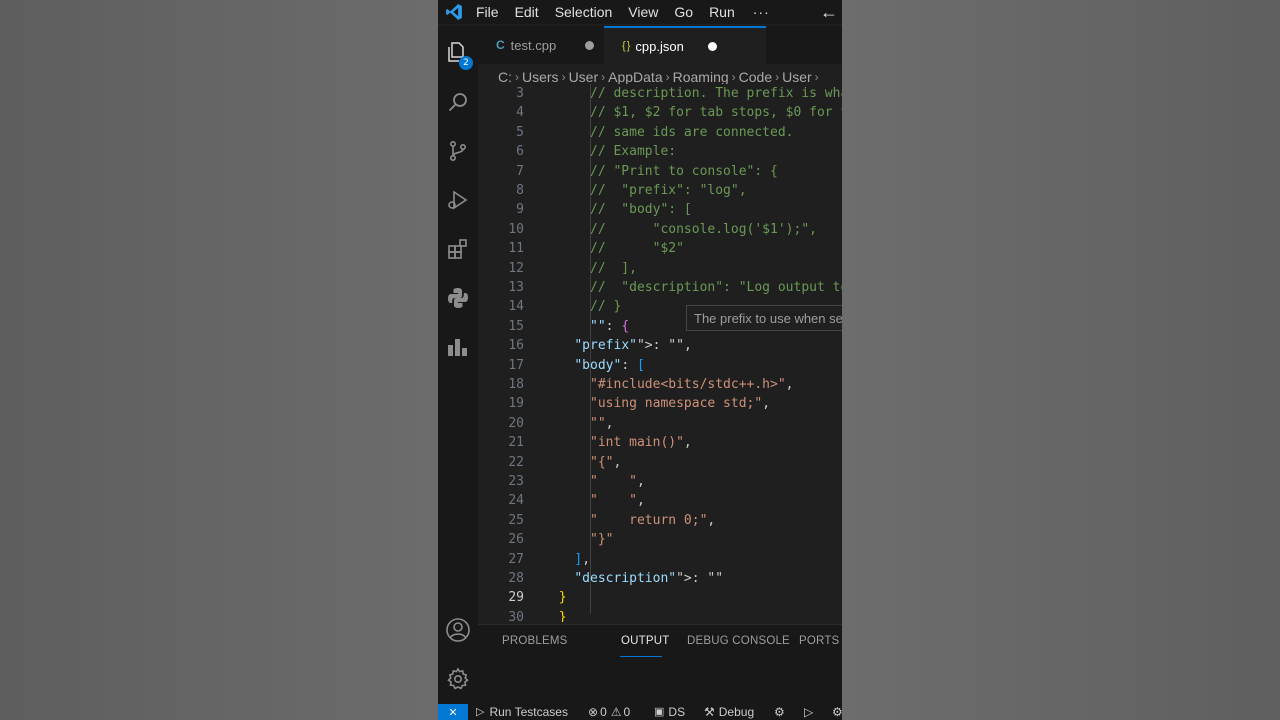 The height and width of the screenshot is (720, 1280). Describe the element at coordinates (458, 298) in the screenshot. I see `python-icon` at that location.